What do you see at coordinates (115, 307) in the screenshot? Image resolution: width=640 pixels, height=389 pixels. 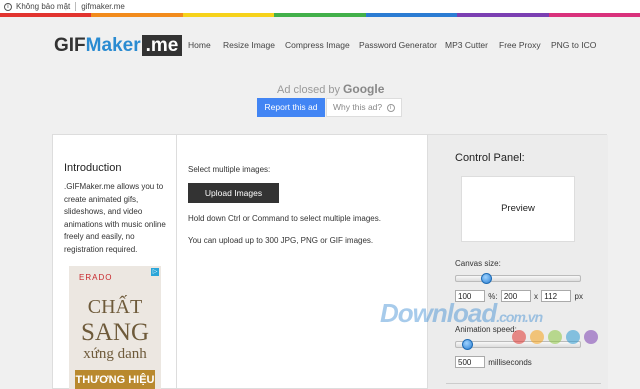 I see `ad-headline-1: CHẤT` at bounding box center [115, 307].